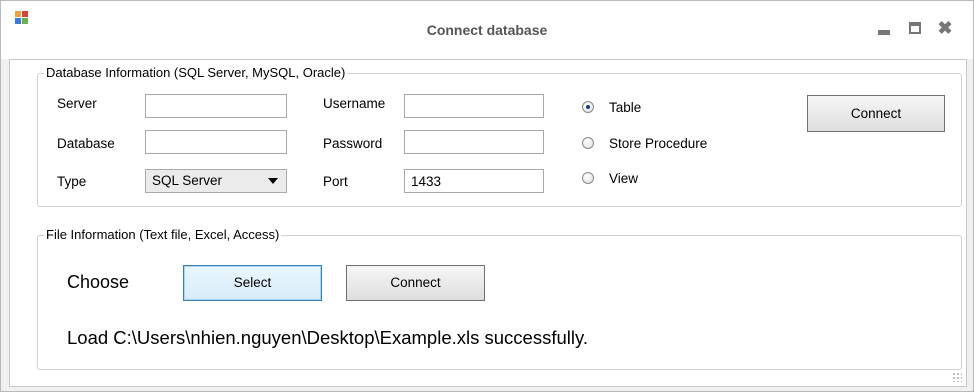  What do you see at coordinates (658, 143) in the screenshot?
I see `radio-store-procedure-label: Store Procedure` at bounding box center [658, 143].